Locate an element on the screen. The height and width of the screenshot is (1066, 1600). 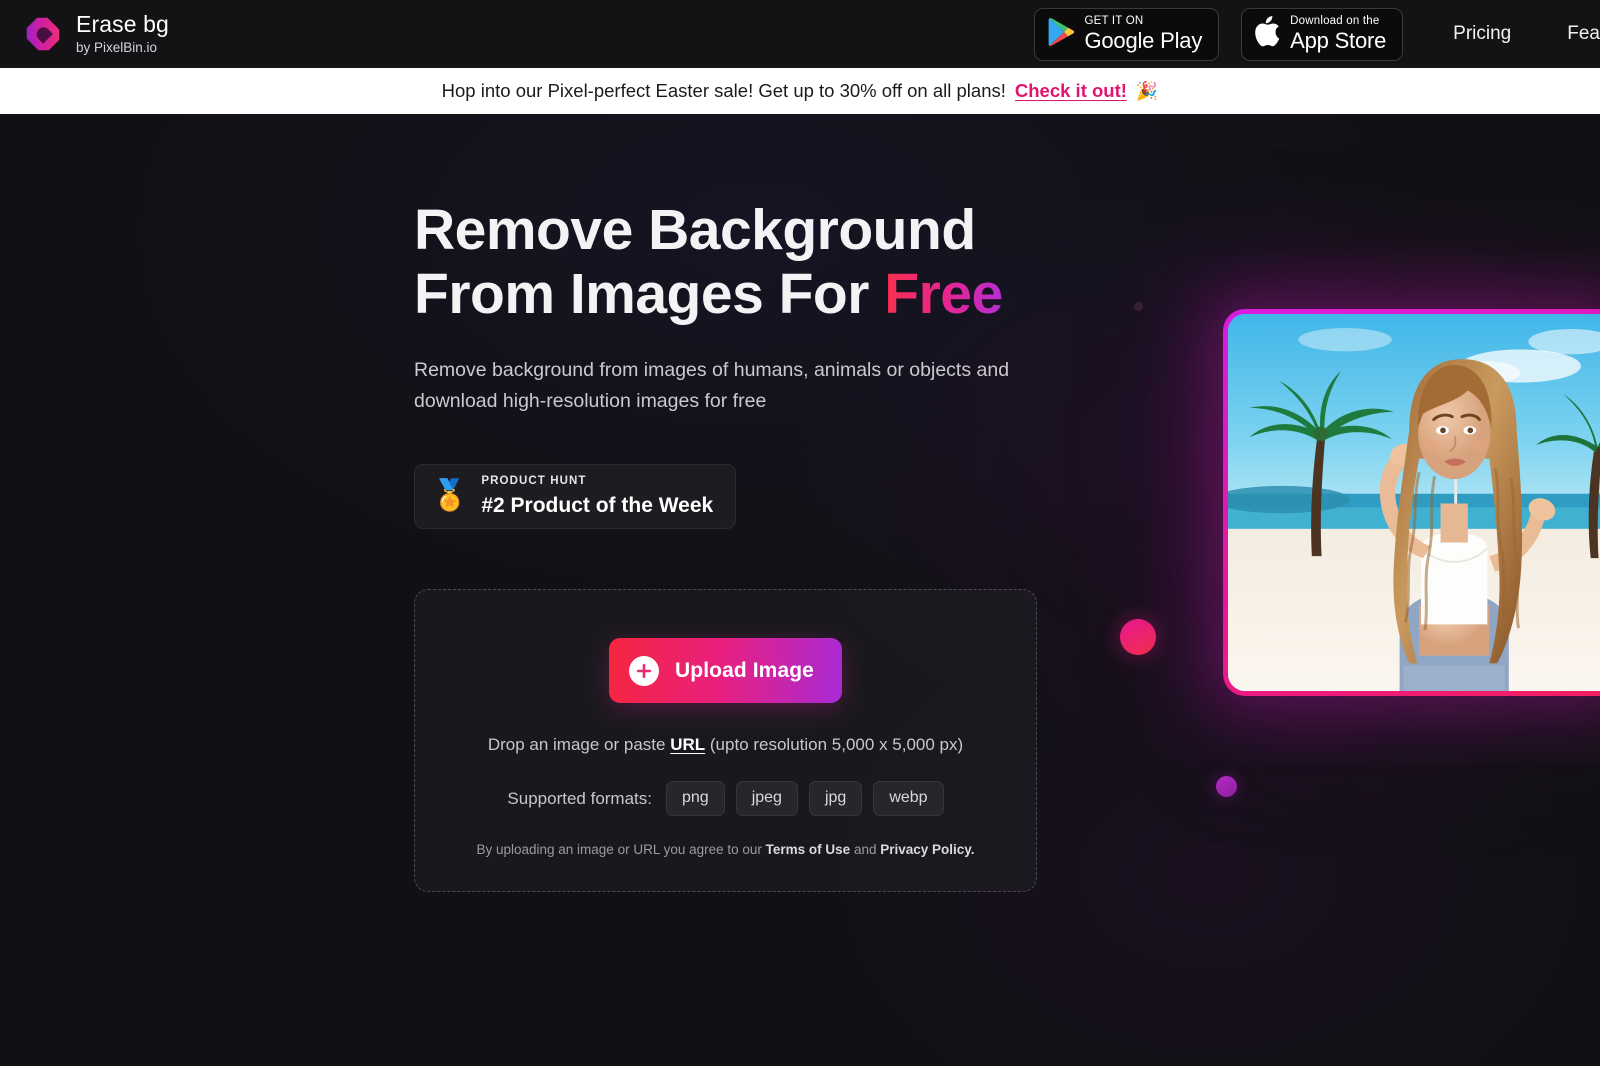
headline-line-1: Remove Background is located at coordinates (695, 230).